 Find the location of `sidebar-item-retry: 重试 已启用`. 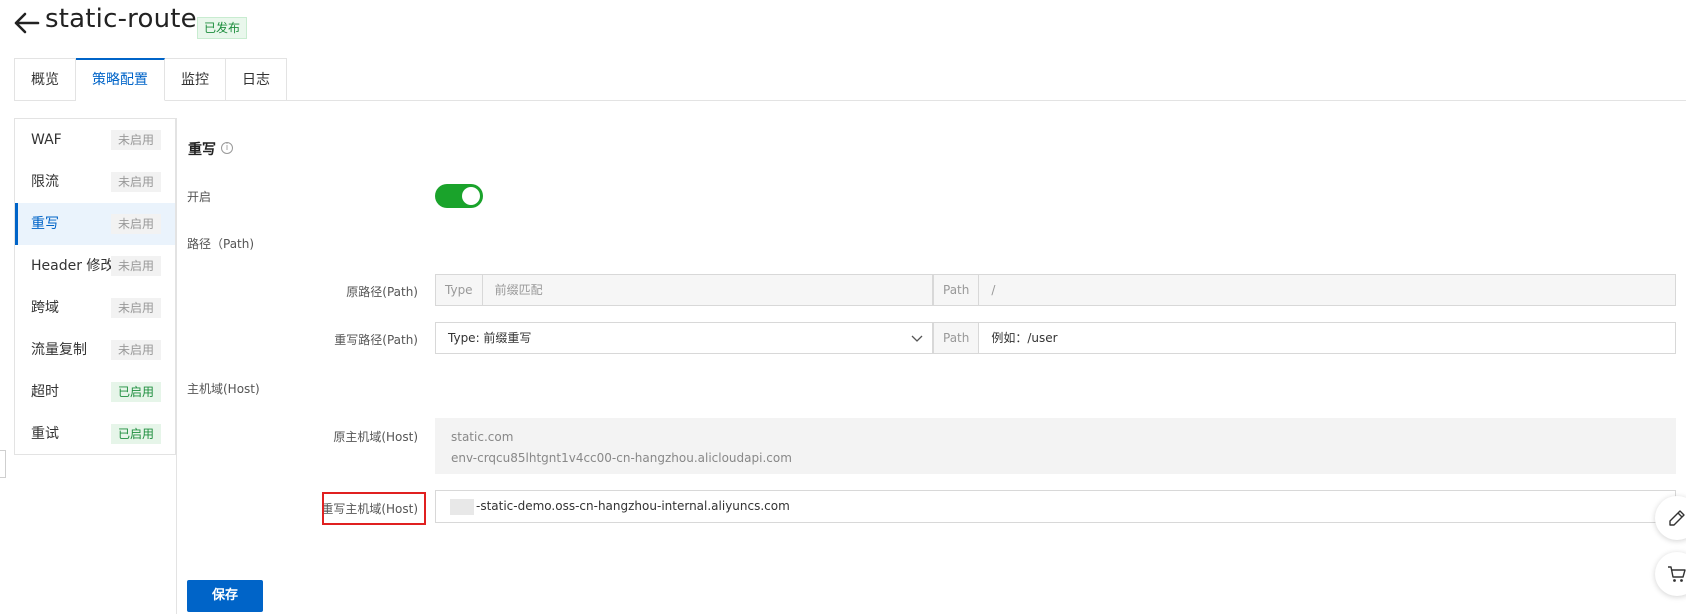

sidebar-item-retry: 重试 已启用 is located at coordinates (95, 434).